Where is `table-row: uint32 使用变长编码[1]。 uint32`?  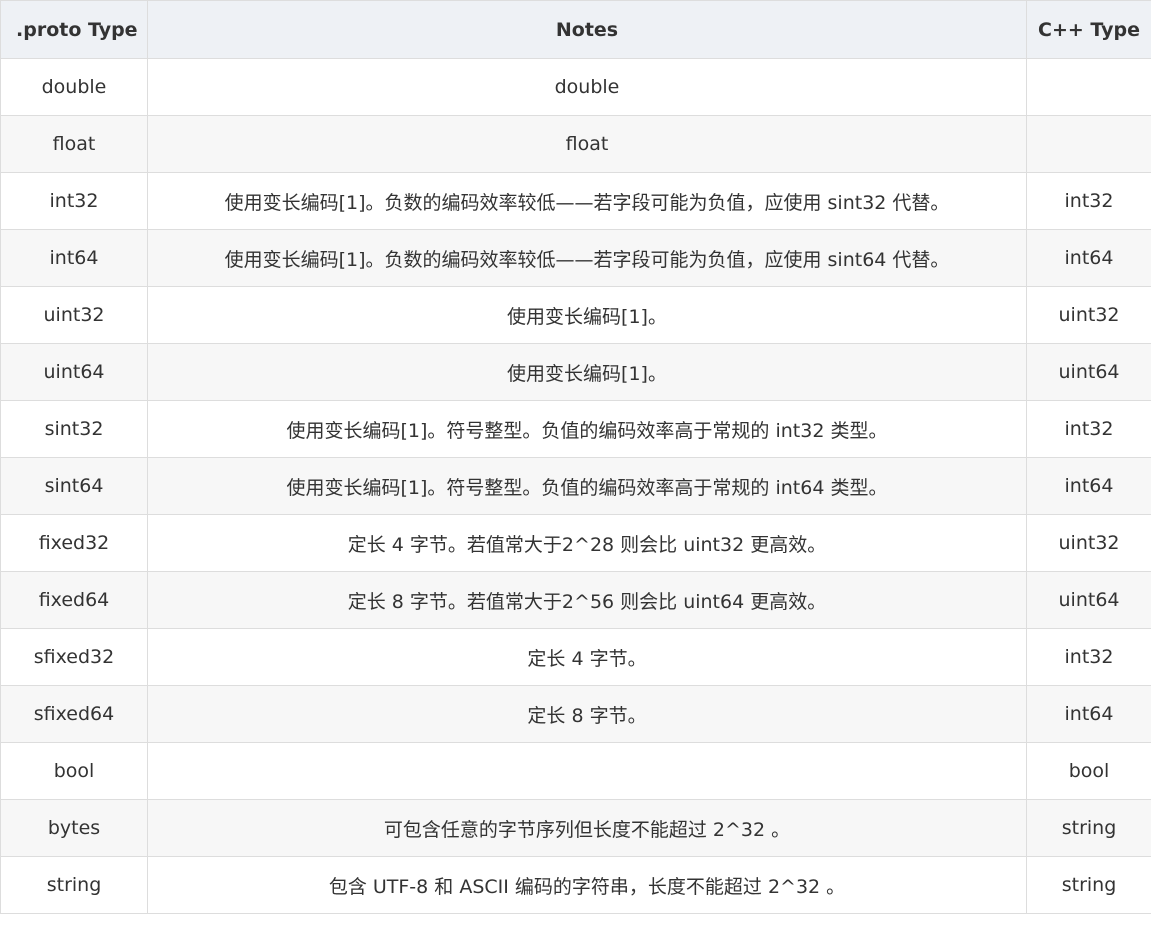 table-row: uint32 使用变长编码[1]。 uint32 is located at coordinates (575, 315).